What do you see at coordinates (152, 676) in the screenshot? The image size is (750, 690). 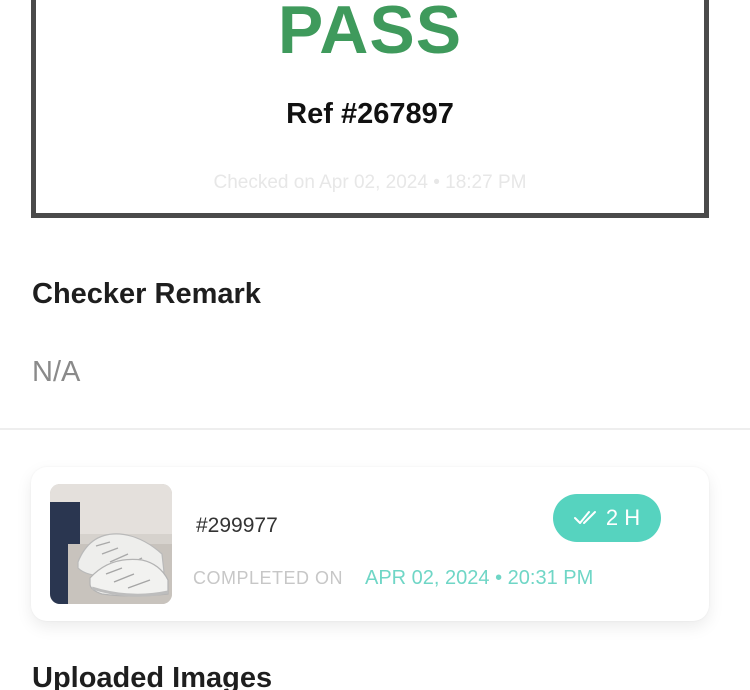 I see `uploaded-images-heading: Uploaded Images` at bounding box center [152, 676].